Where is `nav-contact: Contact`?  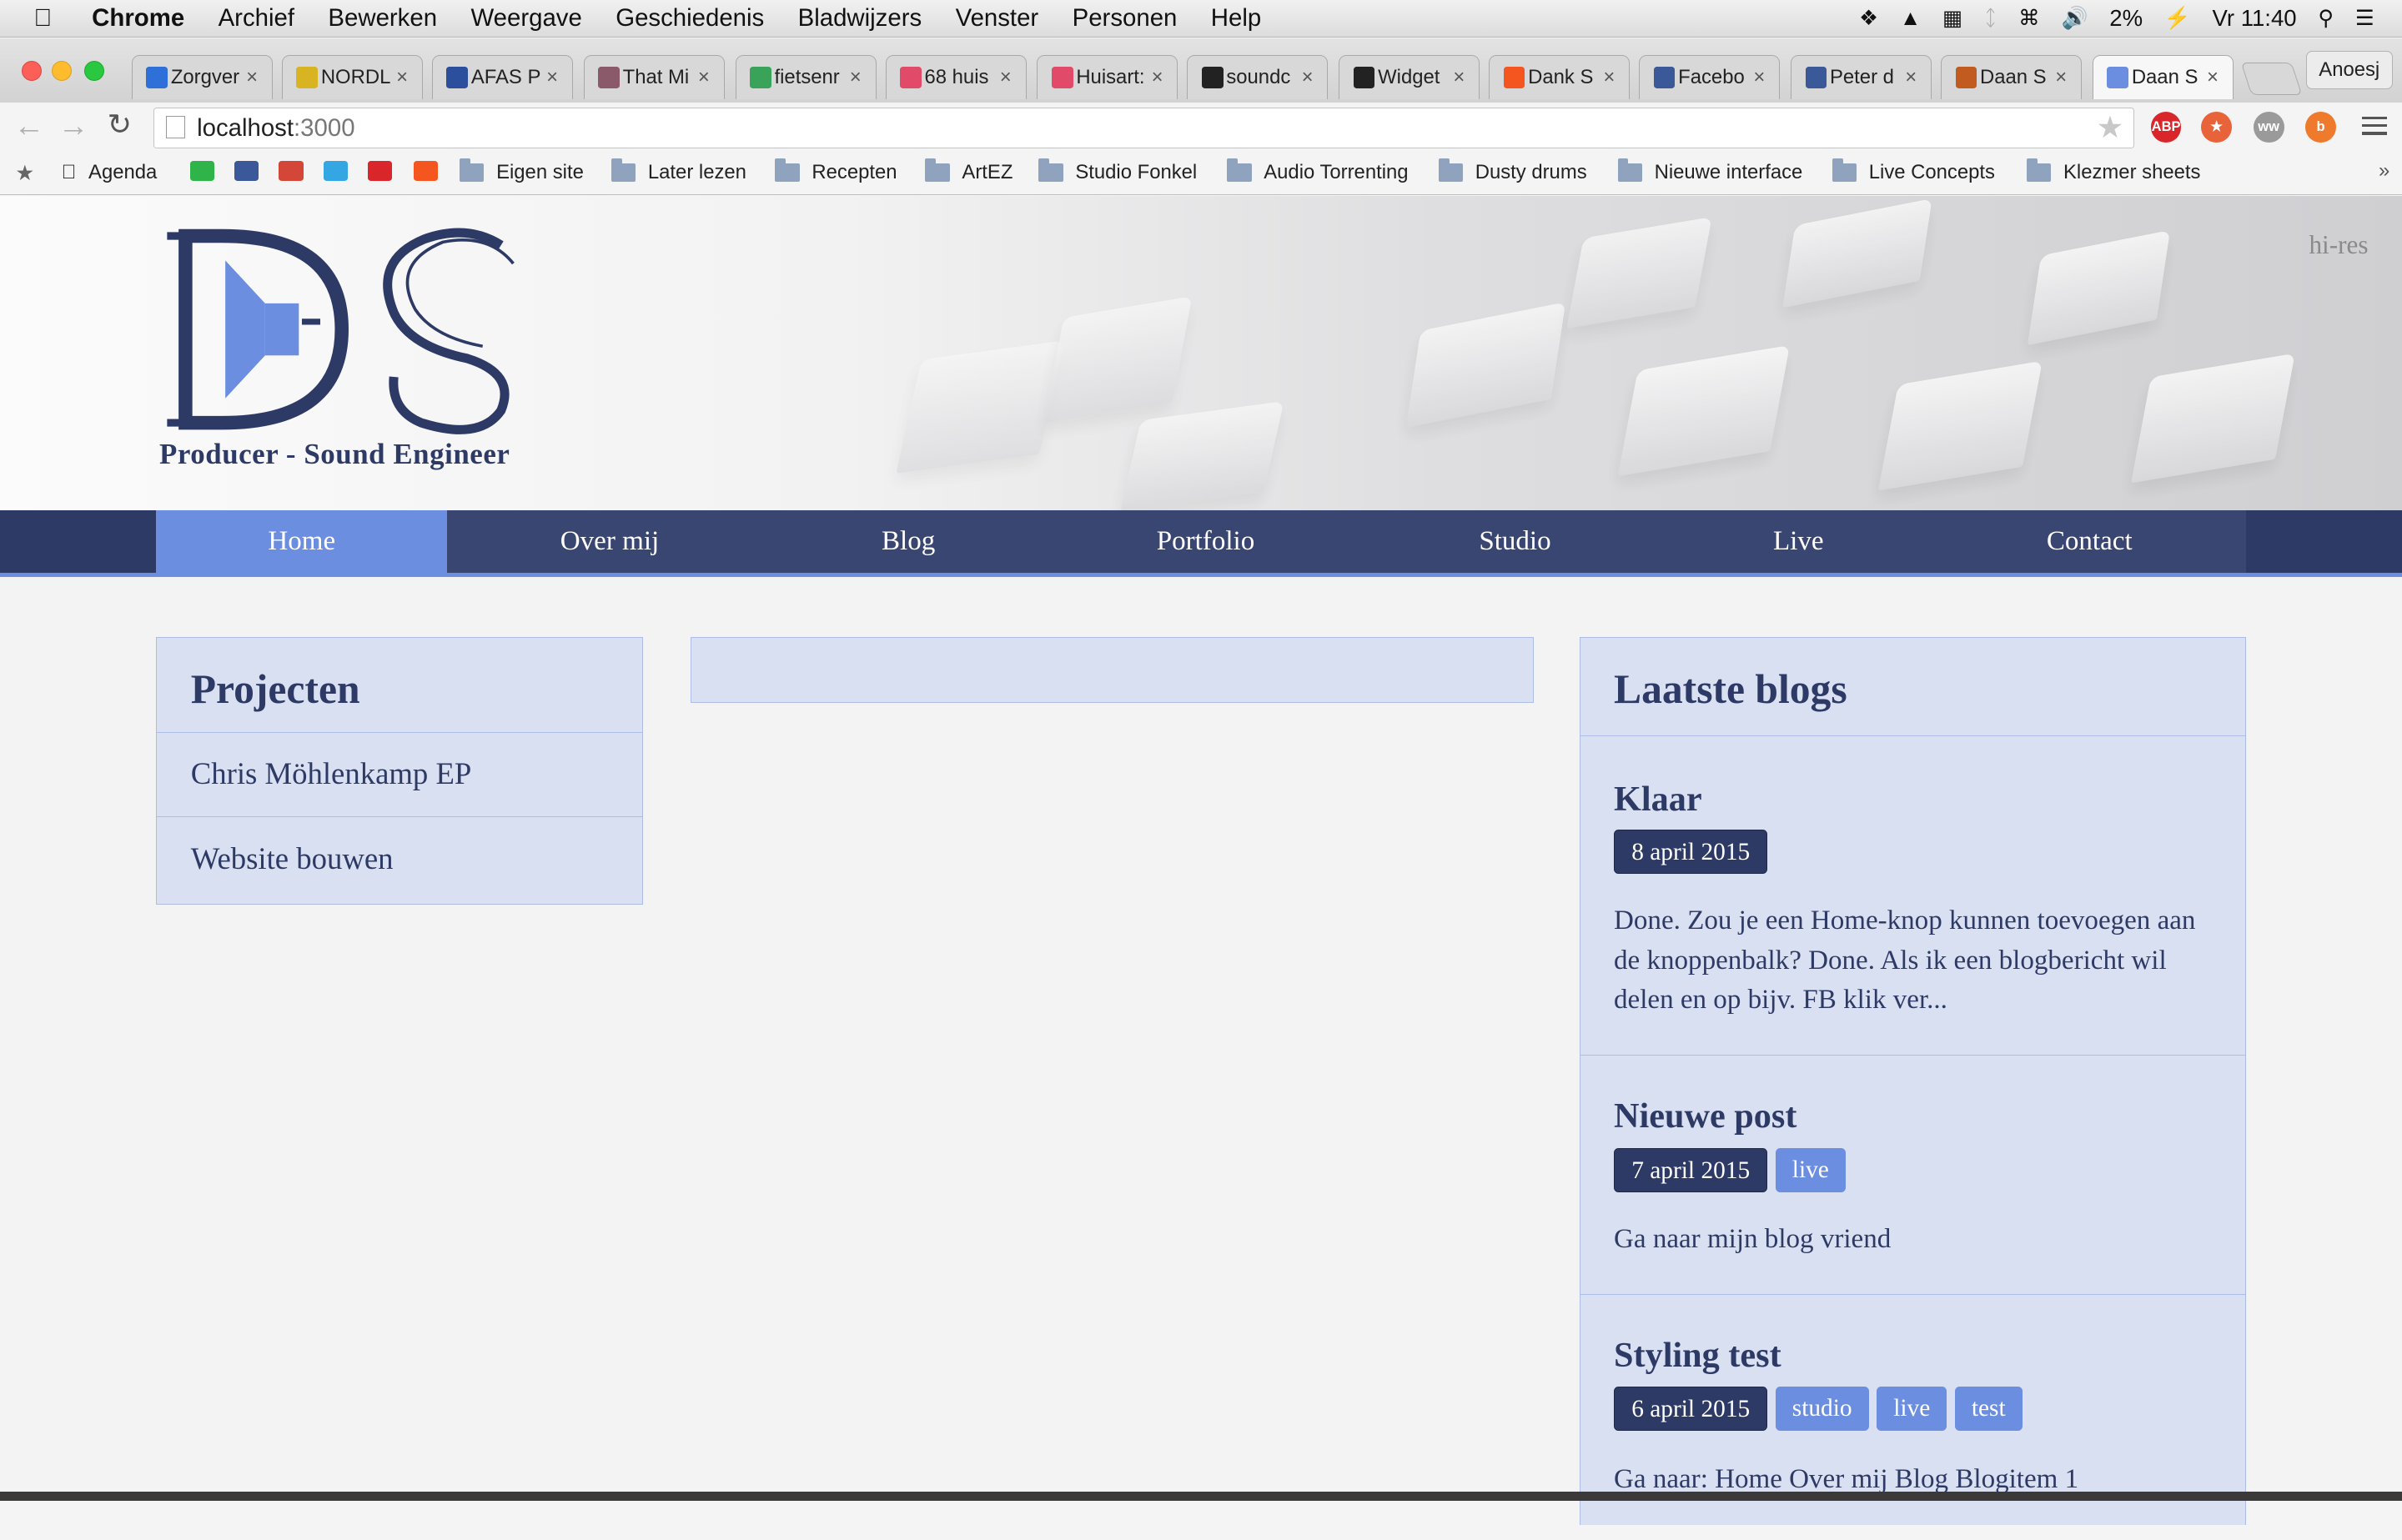
nav-contact: Contact is located at coordinates (2089, 541).